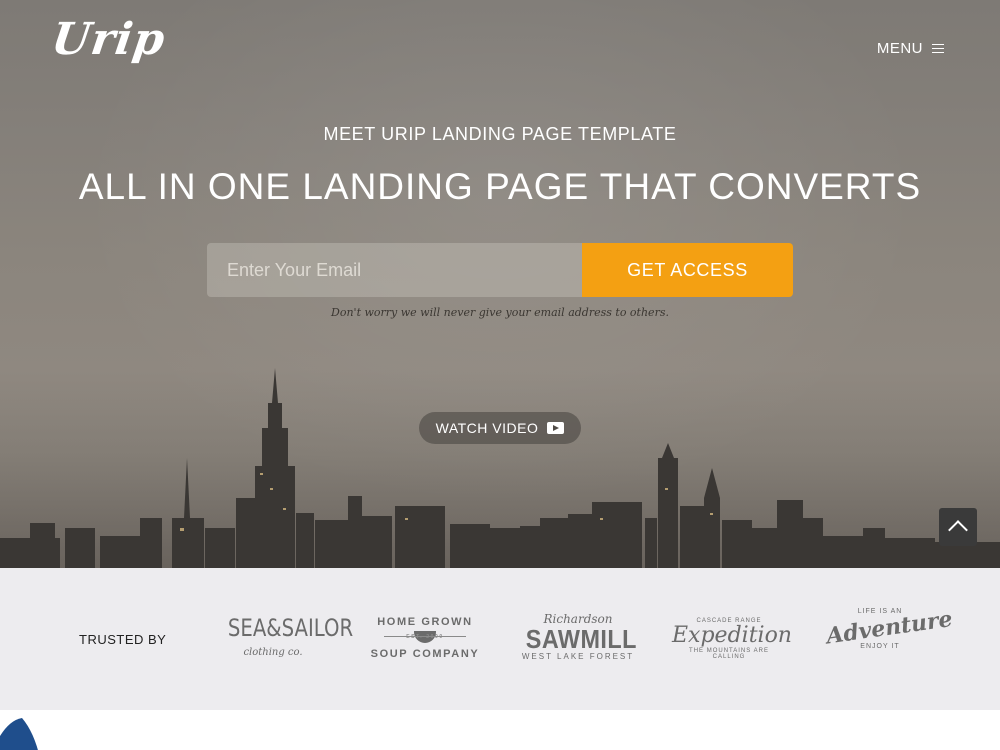 The image size is (1000, 750). Describe the element at coordinates (108, 39) in the screenshot. I see `brand-logo: Urip` at that location.